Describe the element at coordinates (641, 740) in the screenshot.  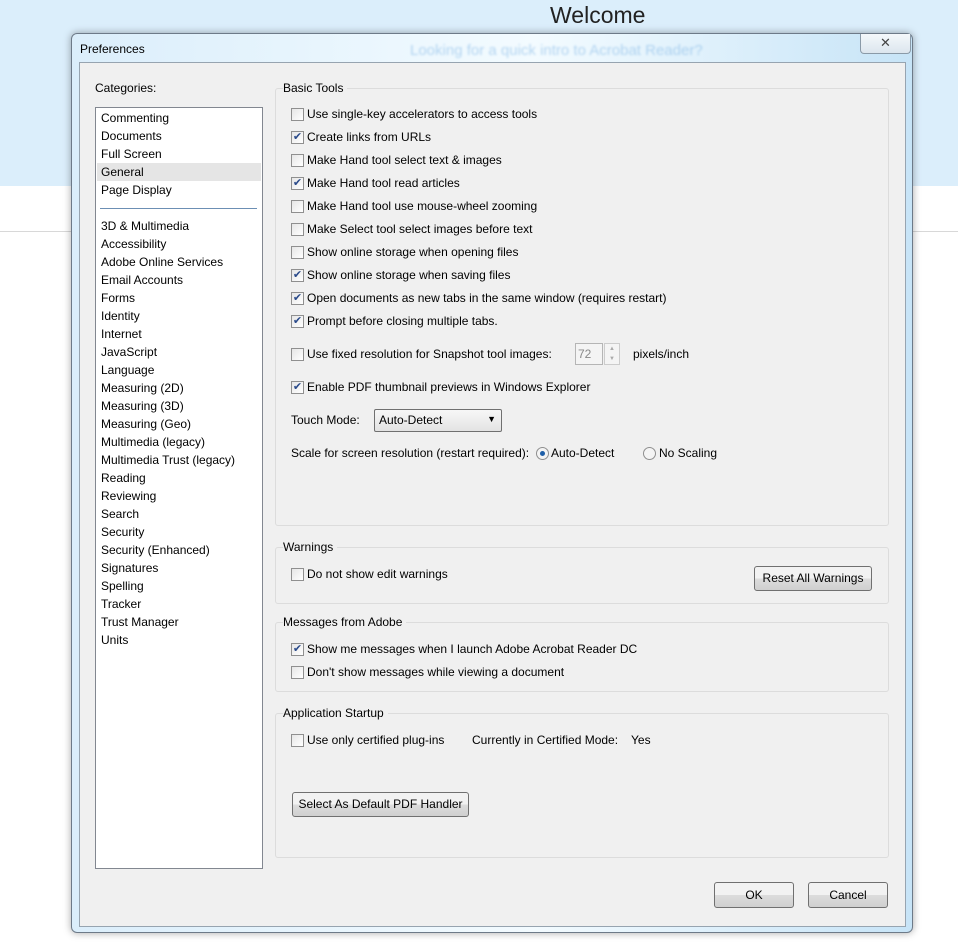
I see `certified-mode-value: Yes` at that location.